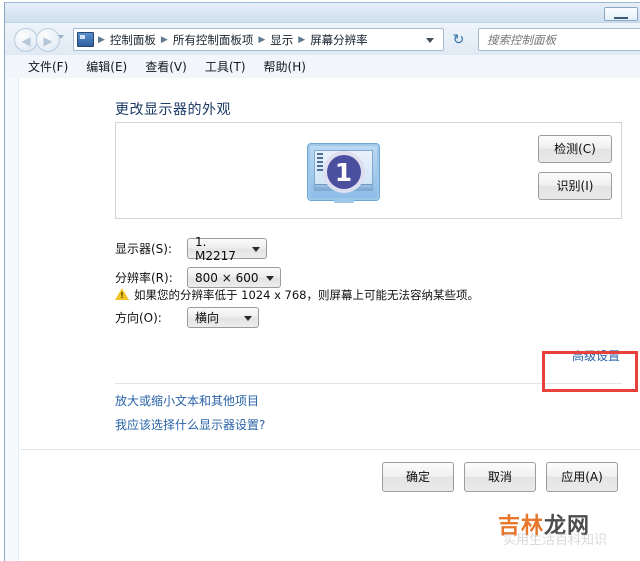  What do you see at coordinates (85, 39) in the screenshot?
I see `control-panel-icon` at bounding box center [85, 39].